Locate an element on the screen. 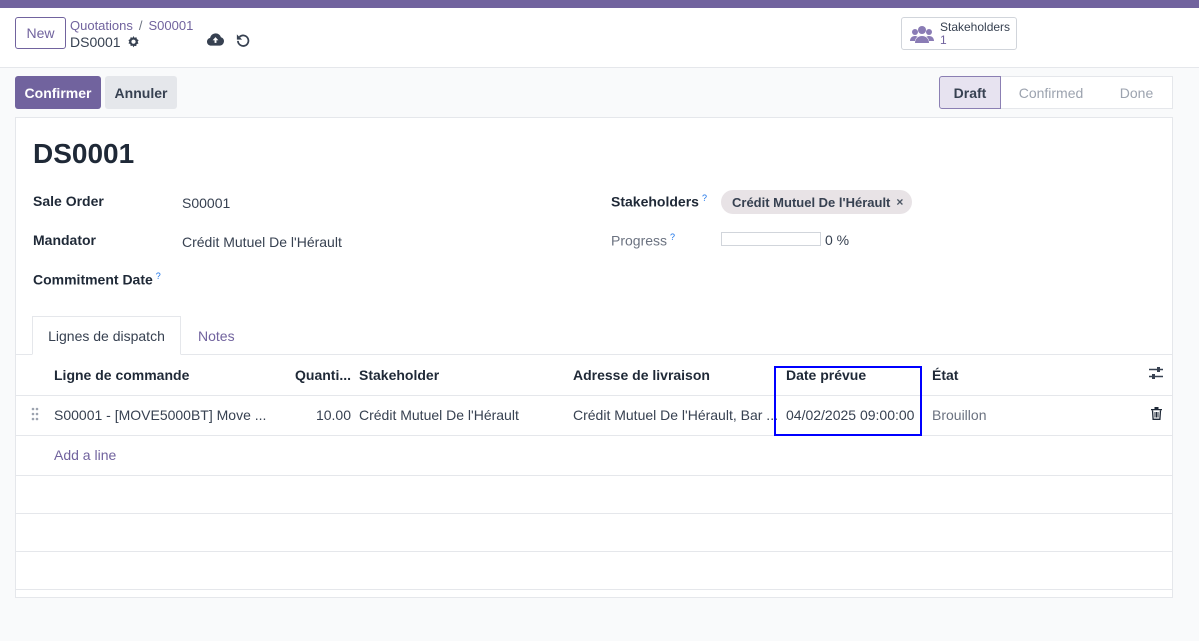 Image resolution: width=1199 pixels, height=641 pixels. commitment-date-label: Commitment Date? is located at coordinates (97, 279).